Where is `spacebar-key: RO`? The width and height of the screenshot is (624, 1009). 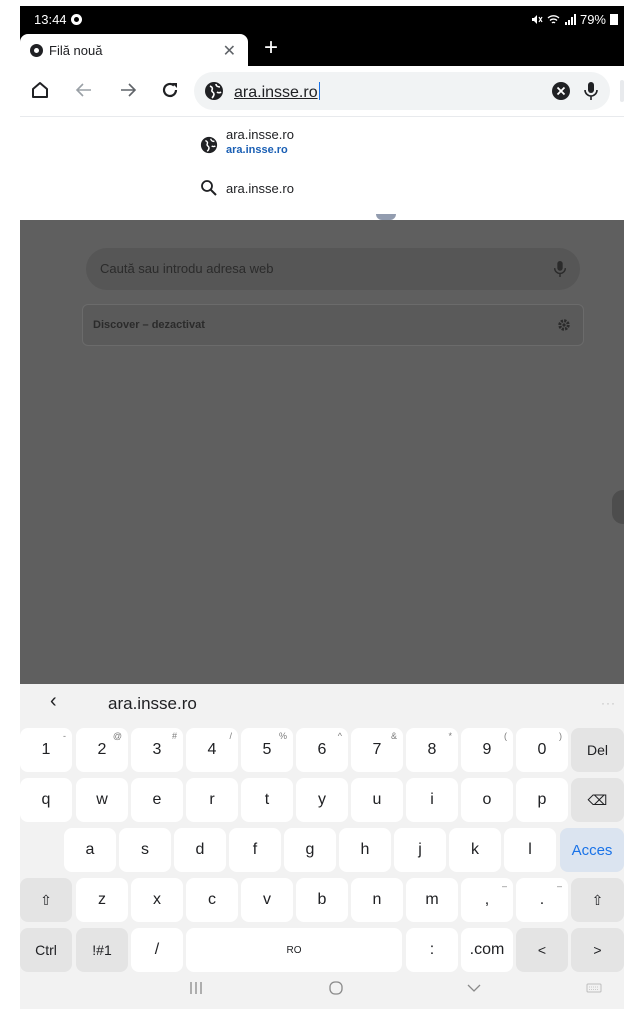
spacebar-key: RO is located at coordinates (294, 950).